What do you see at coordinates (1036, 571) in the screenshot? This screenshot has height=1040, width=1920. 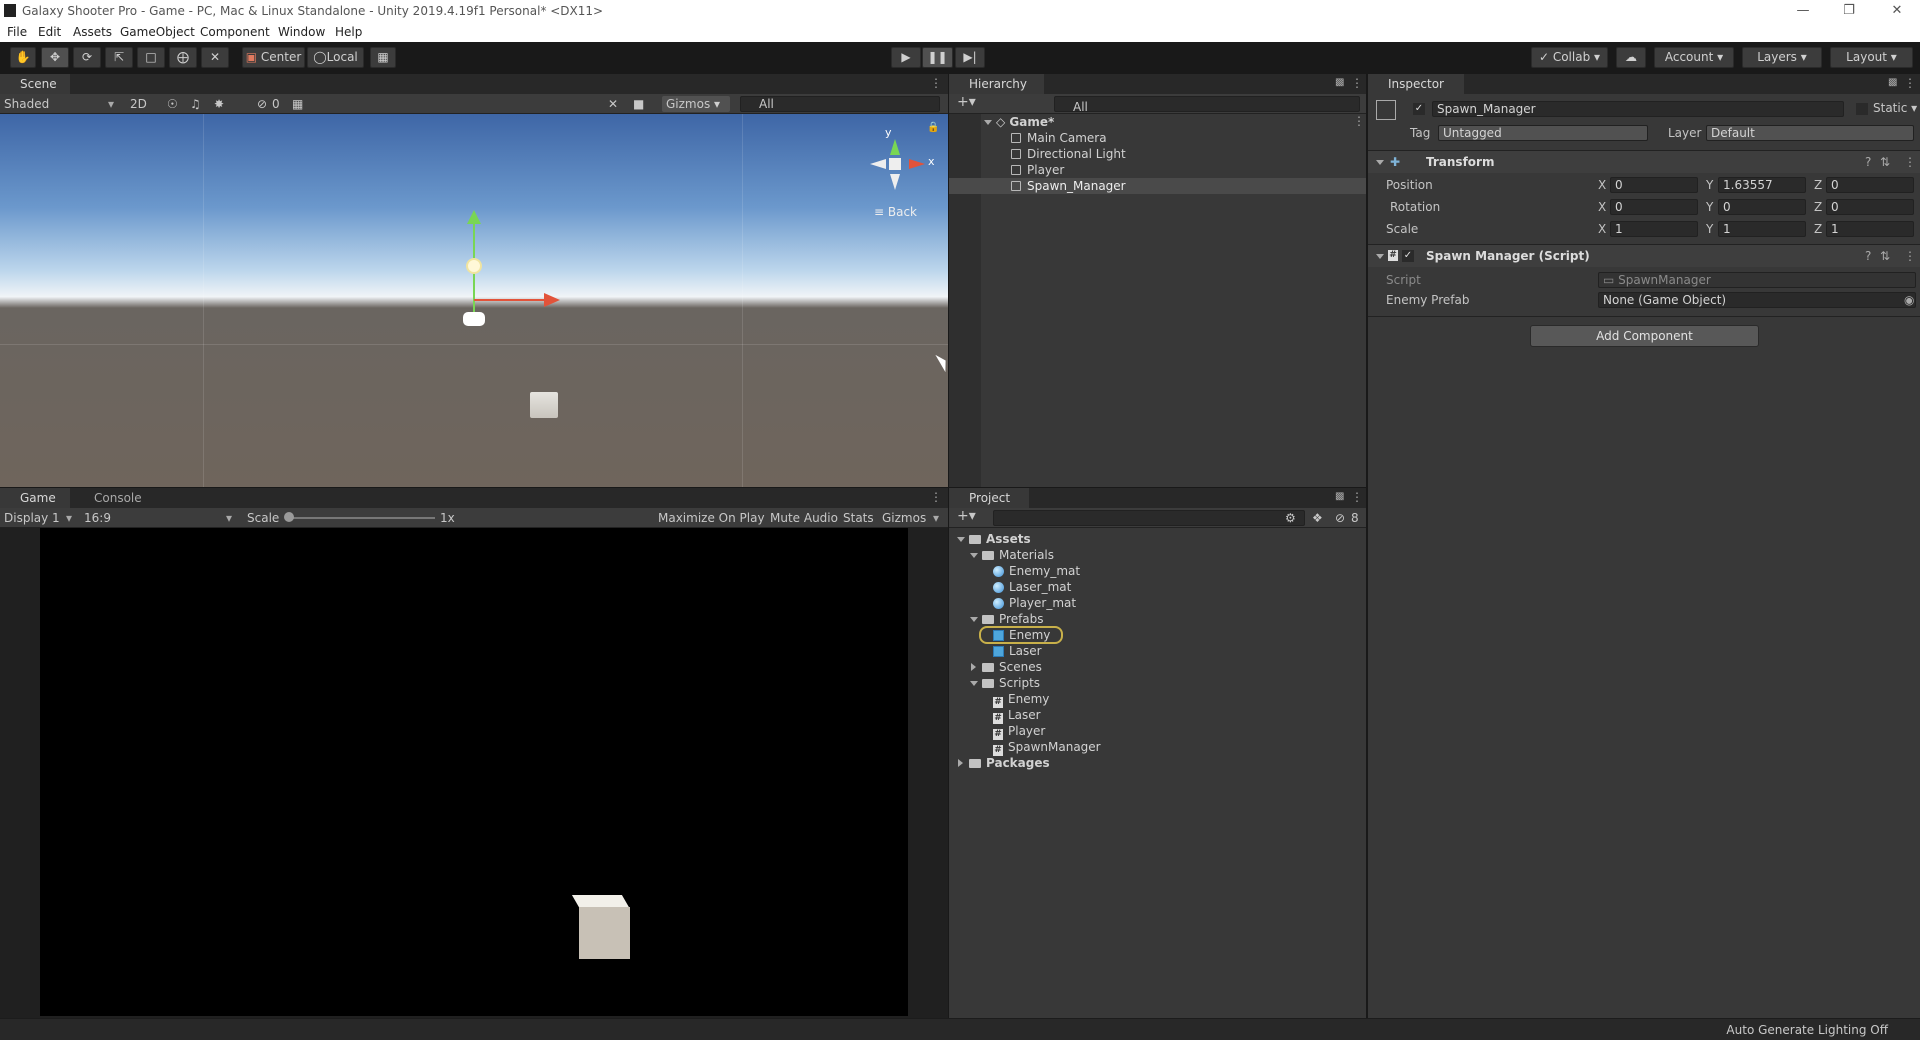 I see `asset-enemy-mat: Enemy_mat` at bounding box center [1036, 571].